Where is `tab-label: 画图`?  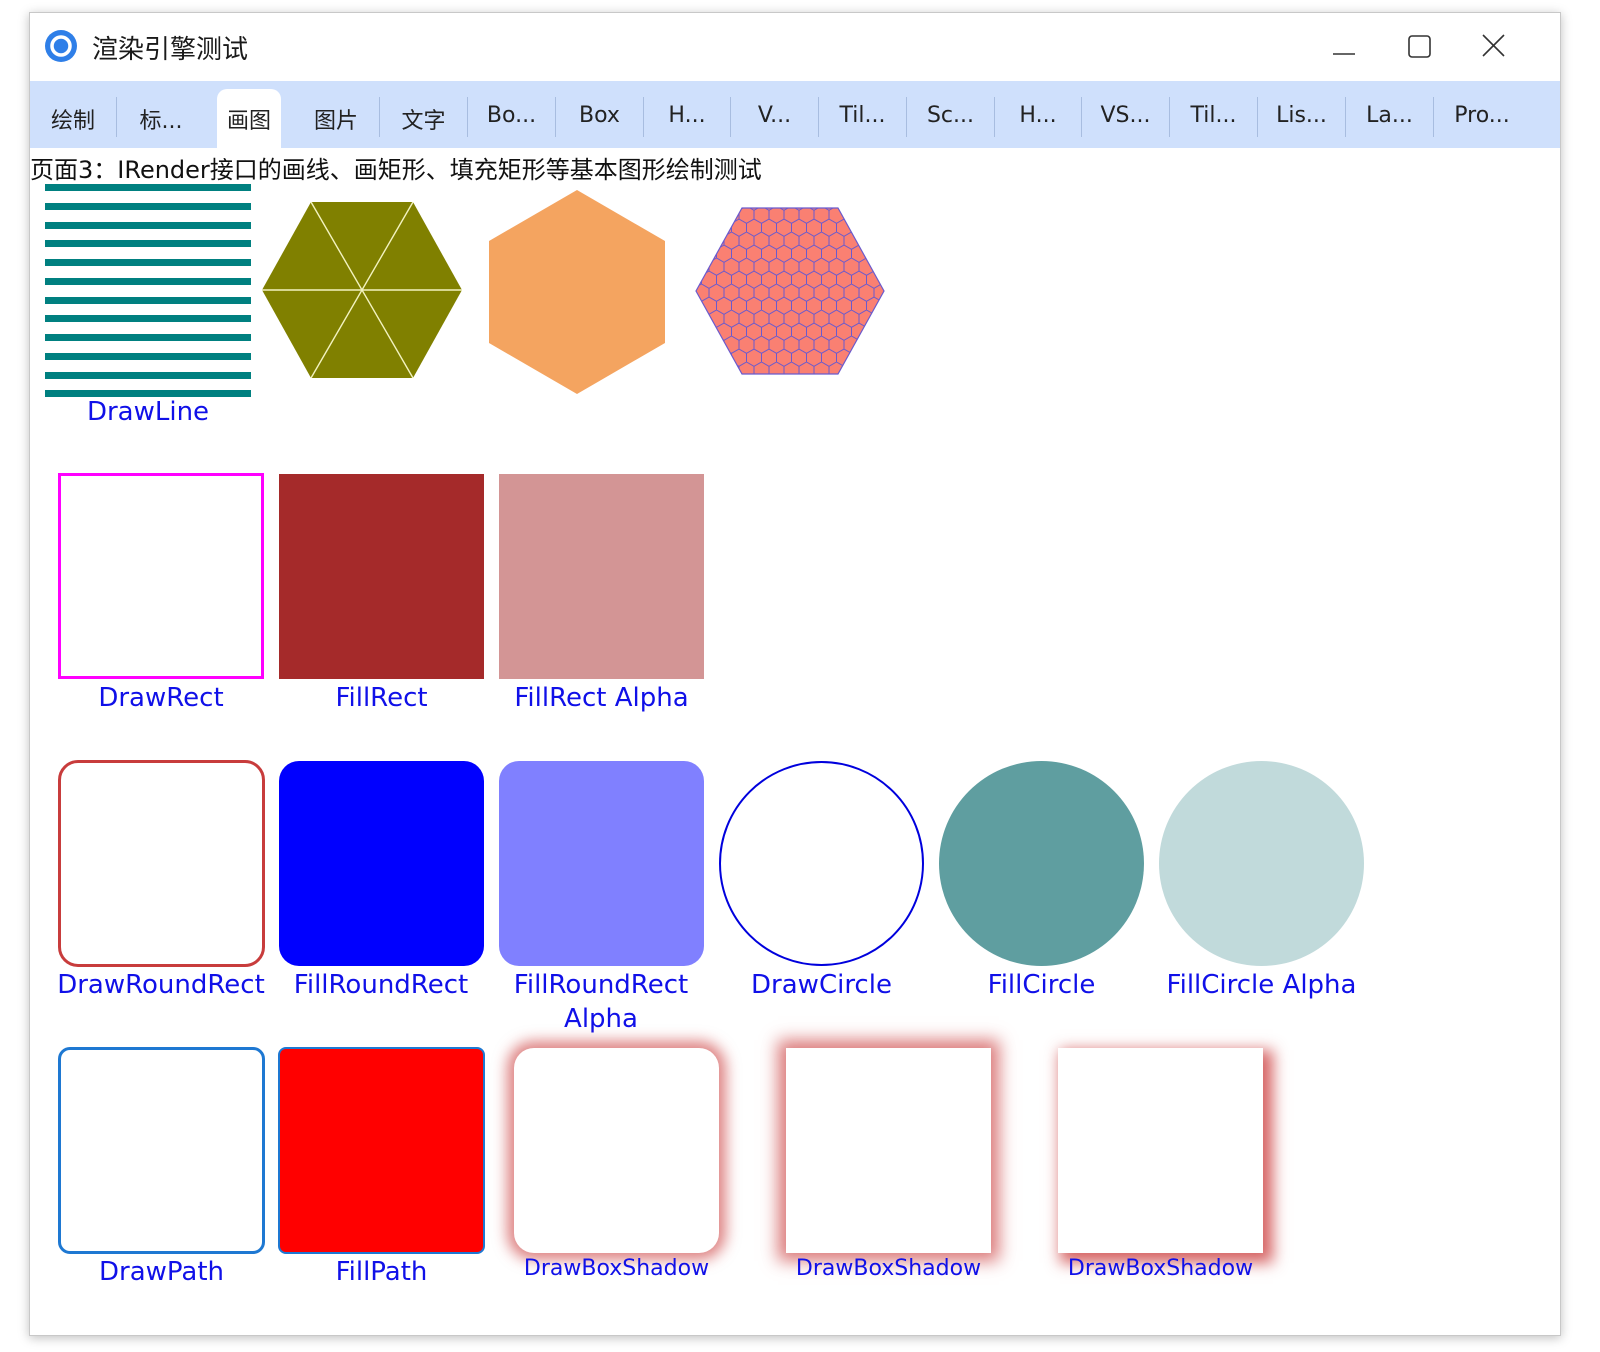
tab-label: 画图 is located at coordinates (248, 121).